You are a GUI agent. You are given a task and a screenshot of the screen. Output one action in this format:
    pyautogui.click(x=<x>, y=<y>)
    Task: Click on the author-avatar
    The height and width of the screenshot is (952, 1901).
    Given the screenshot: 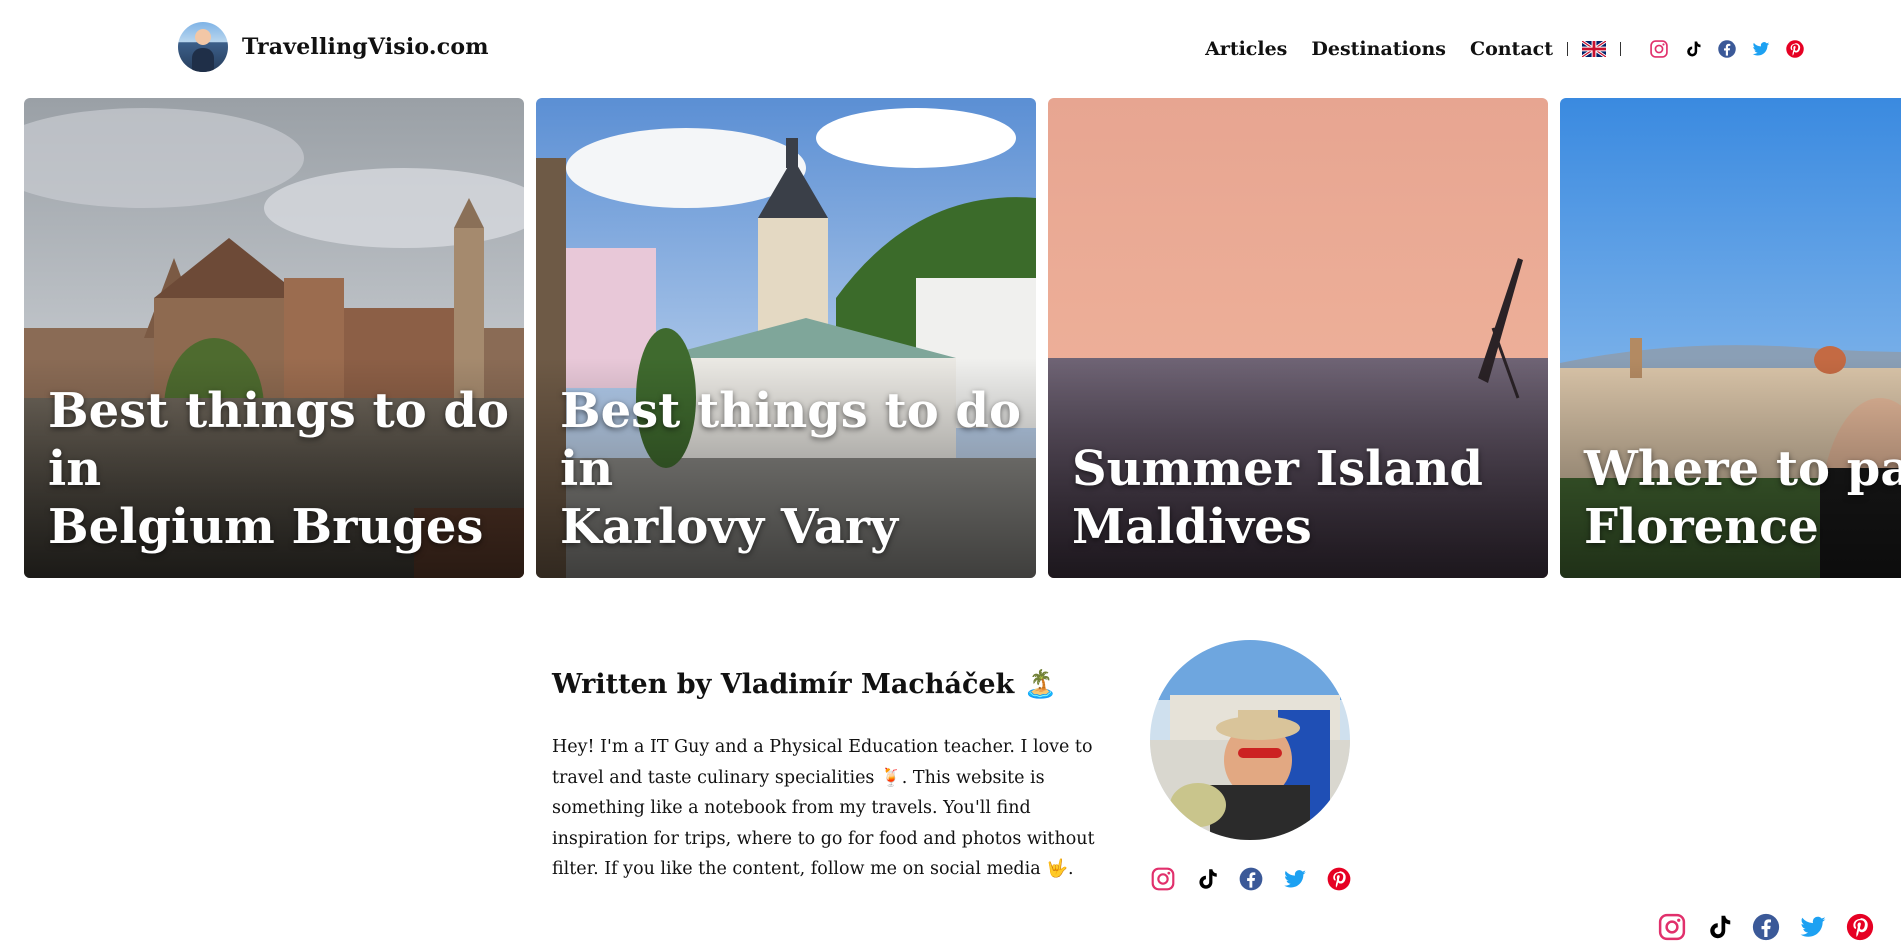 What is the action you would take?
    pyautogui.click(x=1250, y=740)
    